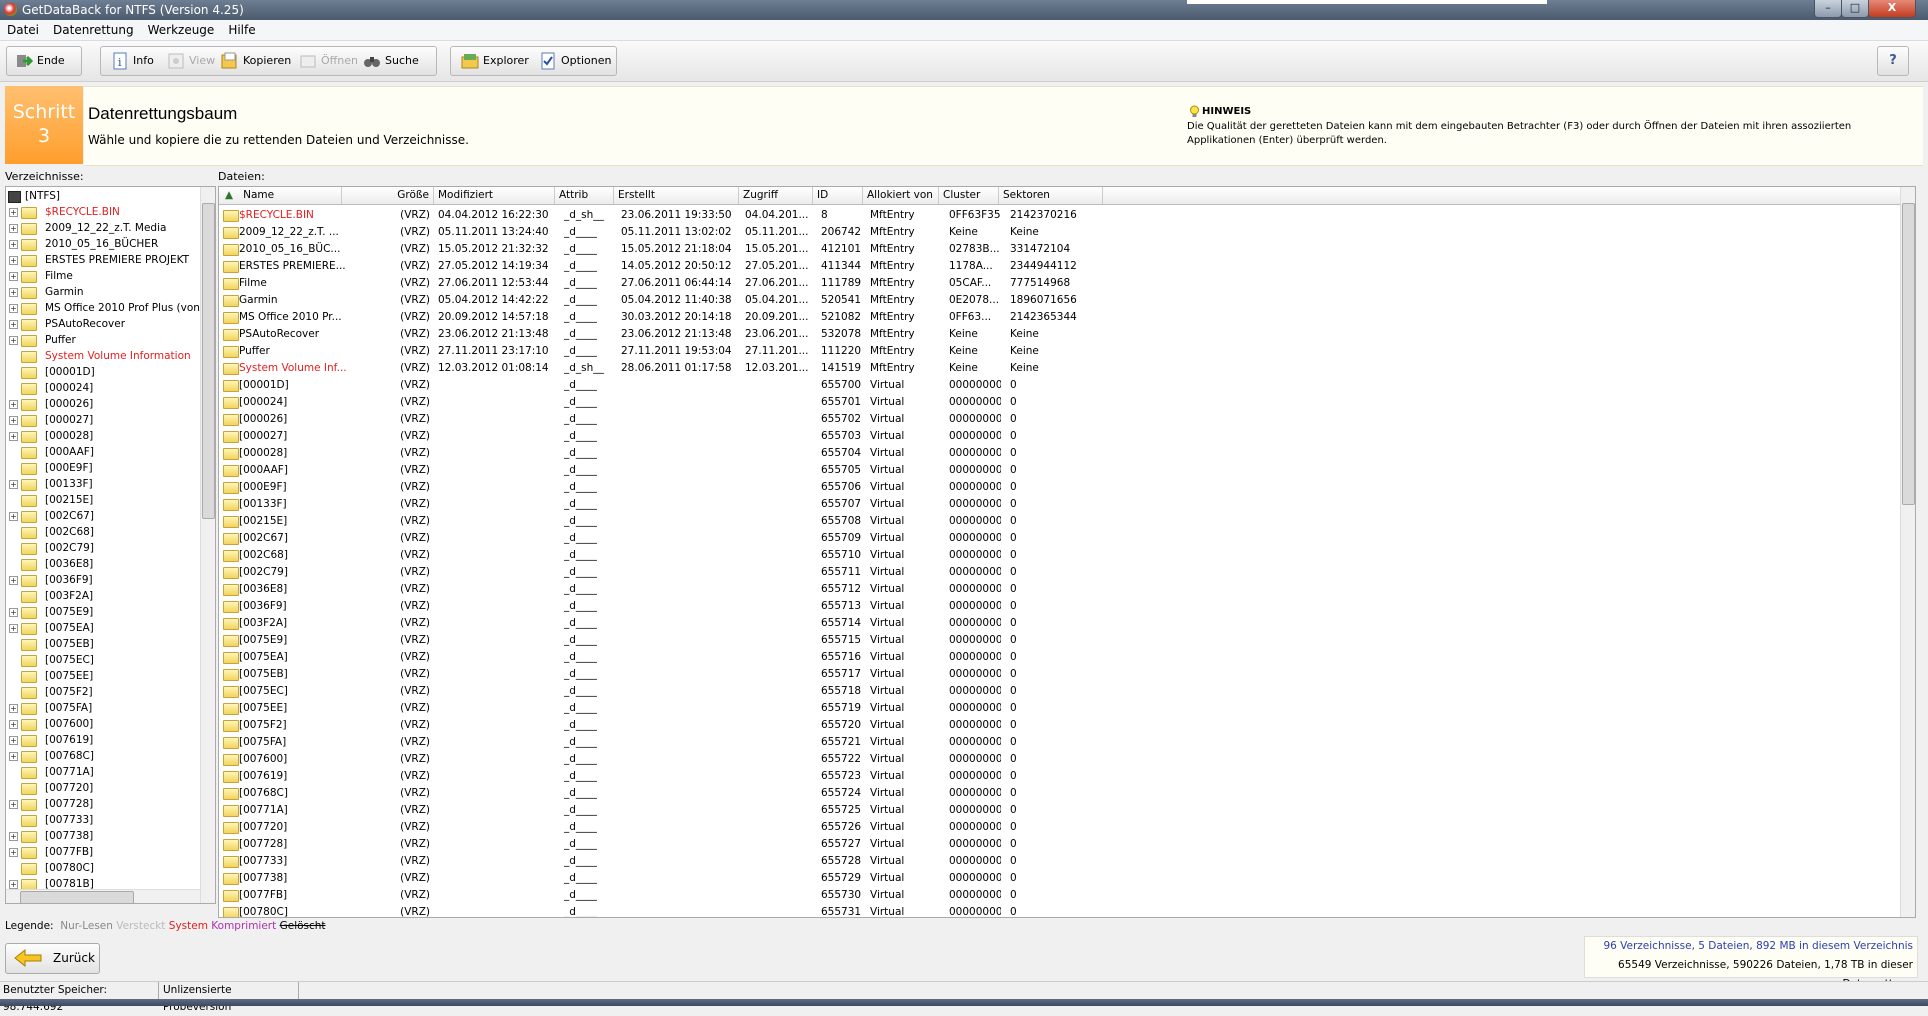 Image resolution: width=1928 pixels, height=1016 pixels. I want to click on ende-button: Ende, so click(40, 61).